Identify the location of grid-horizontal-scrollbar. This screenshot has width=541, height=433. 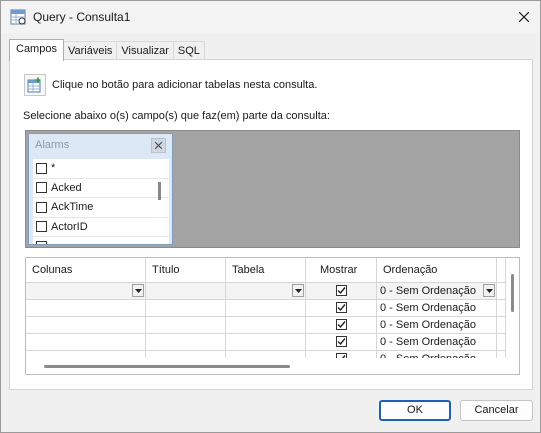
(266, 366).